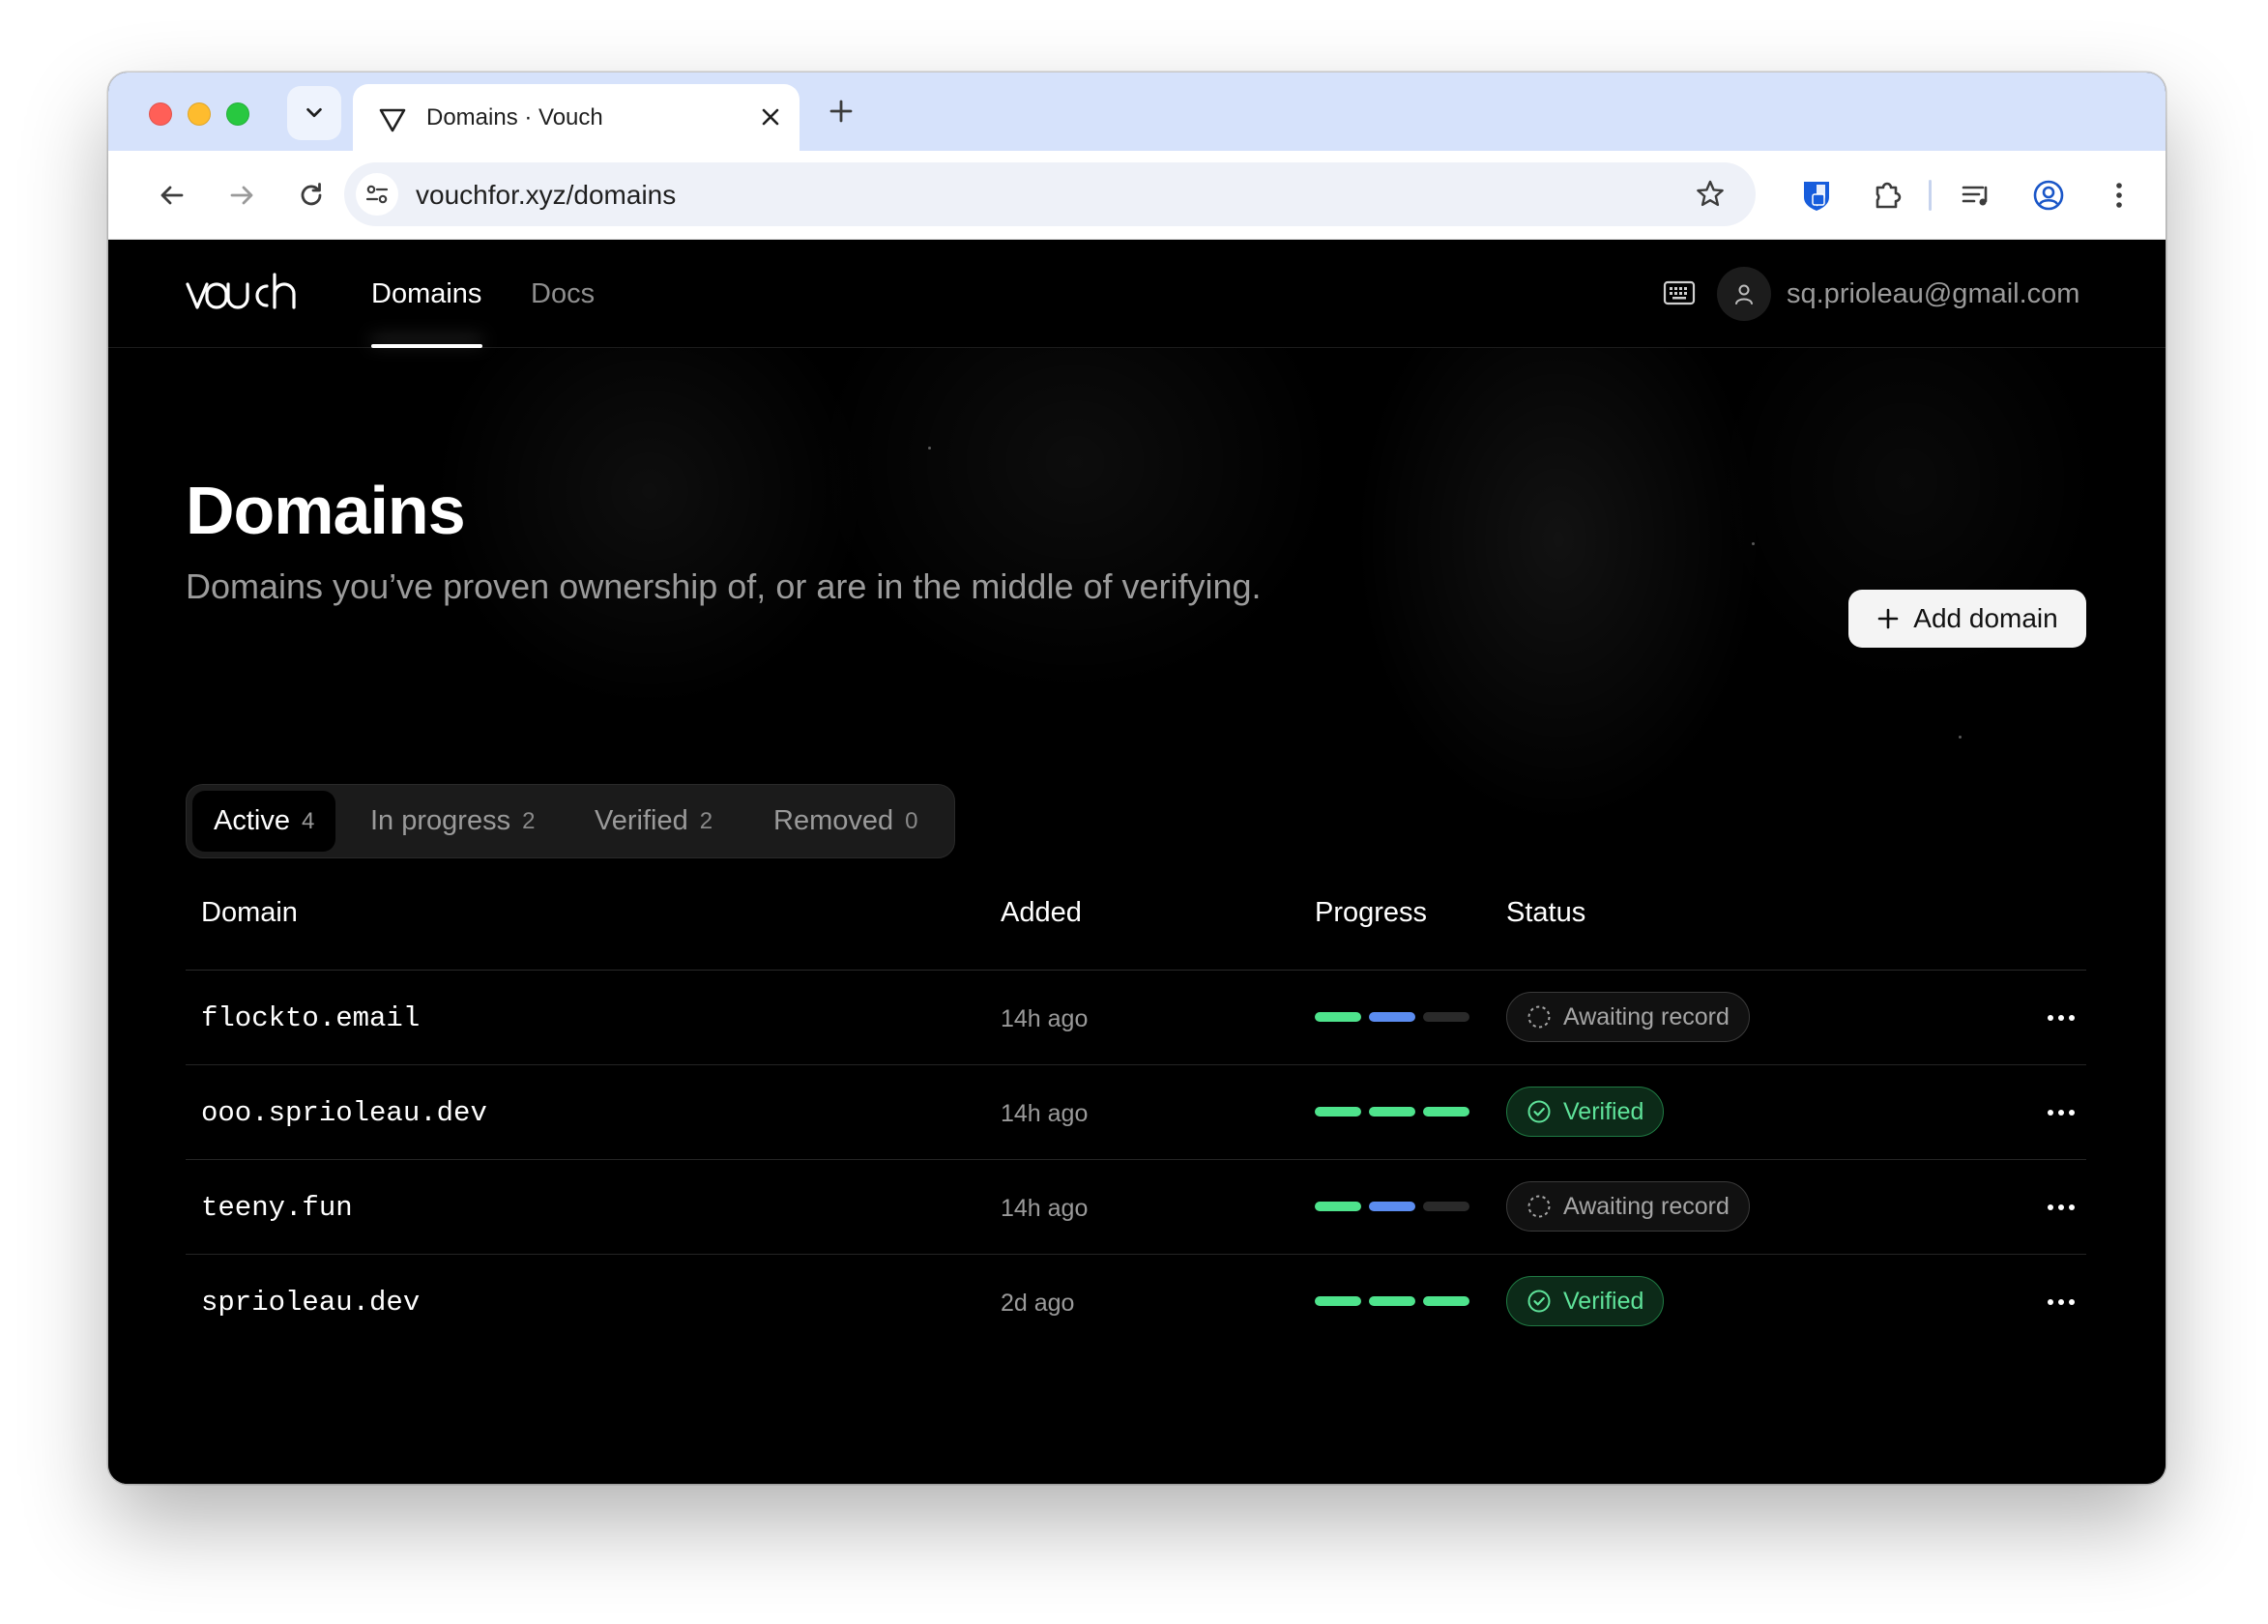 This screenshot has width=2268, height=1624. I want to click on column-header-domain: Domain, so click(250, 913).